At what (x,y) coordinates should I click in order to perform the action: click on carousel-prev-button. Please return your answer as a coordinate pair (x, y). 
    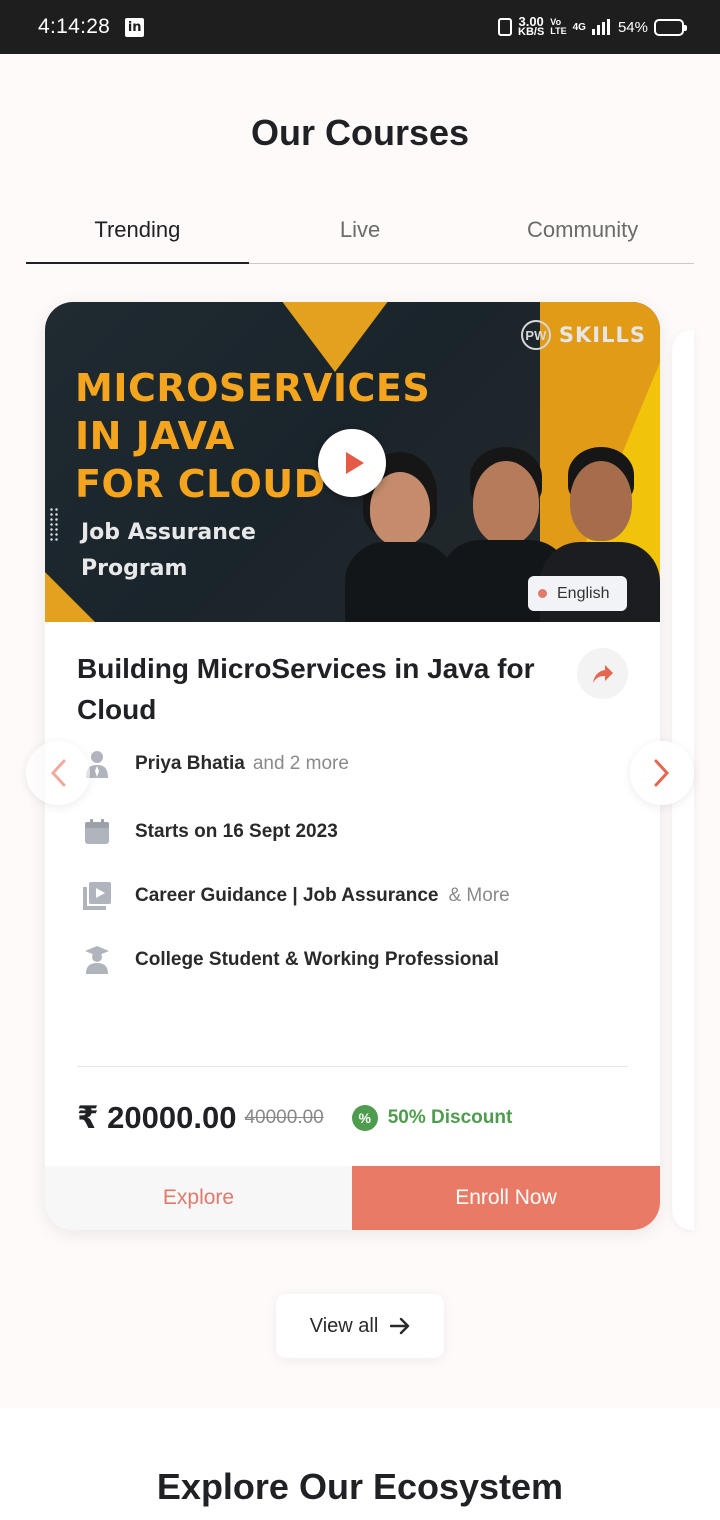
    Looking at the image, I should click on (58, 773).